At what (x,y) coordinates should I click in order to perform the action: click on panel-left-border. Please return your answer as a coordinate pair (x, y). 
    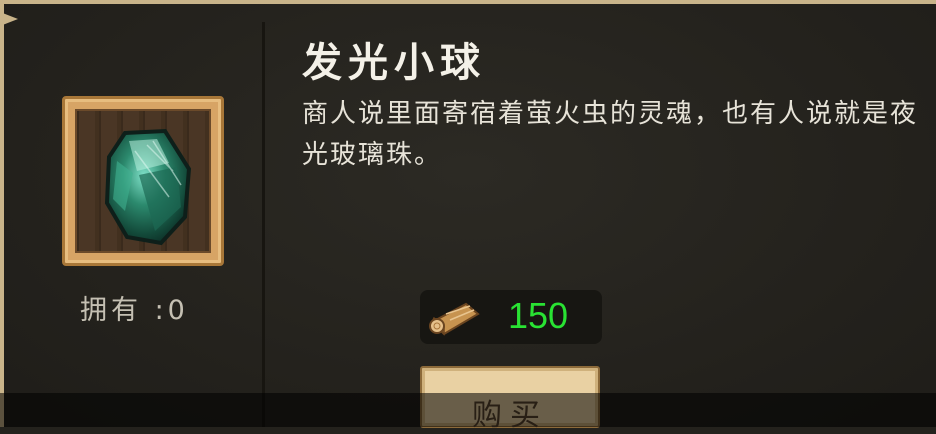
    Looking at the image, I should click on (2, 213).